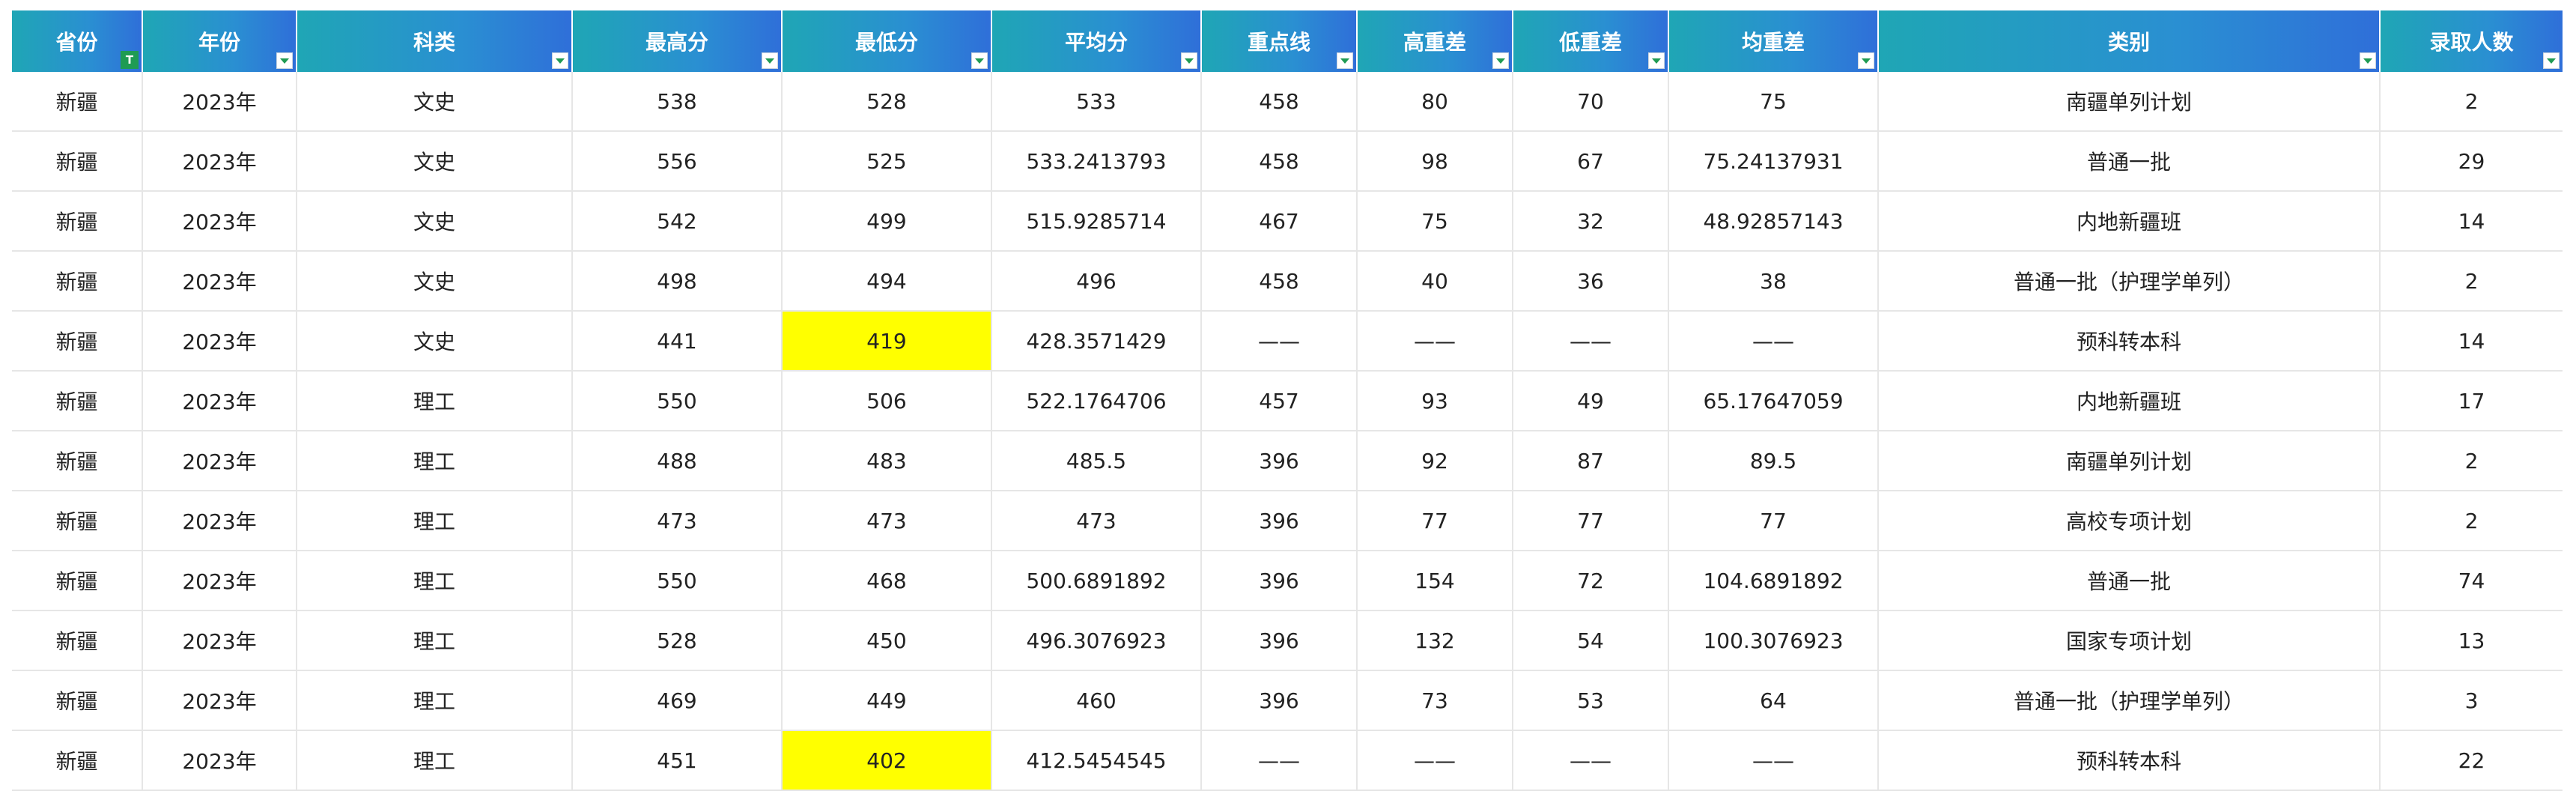 The width and height of the screenshot is (2576, 803). What do you see at coordinates (677, 461) in the screenshot?
I see `table-cell: 488` at bounding box center [677, 461].